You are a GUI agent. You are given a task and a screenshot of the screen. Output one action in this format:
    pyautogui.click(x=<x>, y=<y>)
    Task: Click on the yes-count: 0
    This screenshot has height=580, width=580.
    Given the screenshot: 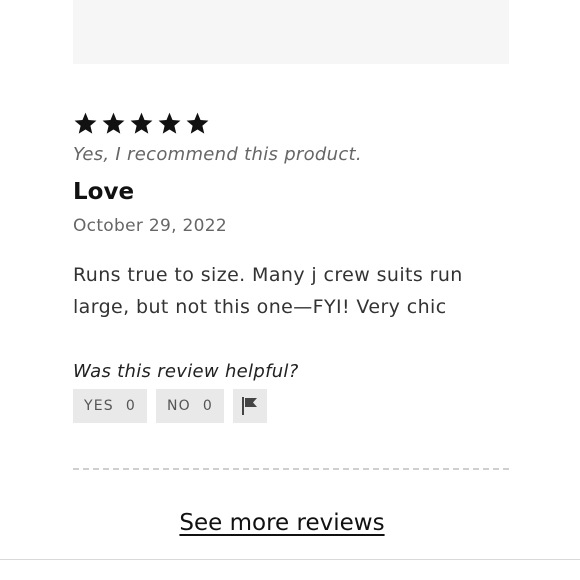 What is the action you would take?
    pyautogui.click(x=130, y=406)
    